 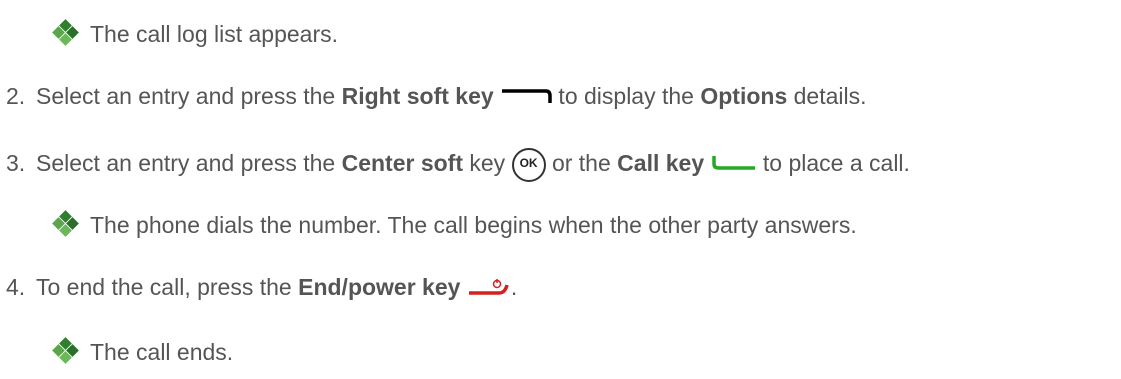 I want to click on call-key-icon, so click(x=734, y=164).